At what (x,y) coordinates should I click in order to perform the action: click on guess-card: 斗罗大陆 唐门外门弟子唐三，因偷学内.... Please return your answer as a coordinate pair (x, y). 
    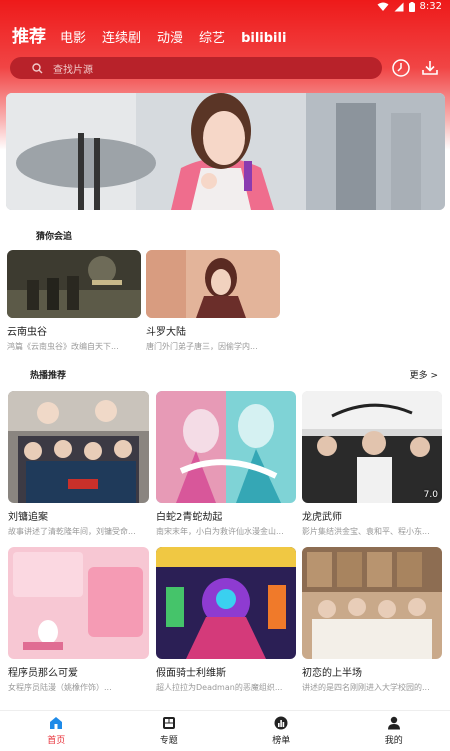
    Looking at the image, I should click on (213, 301).